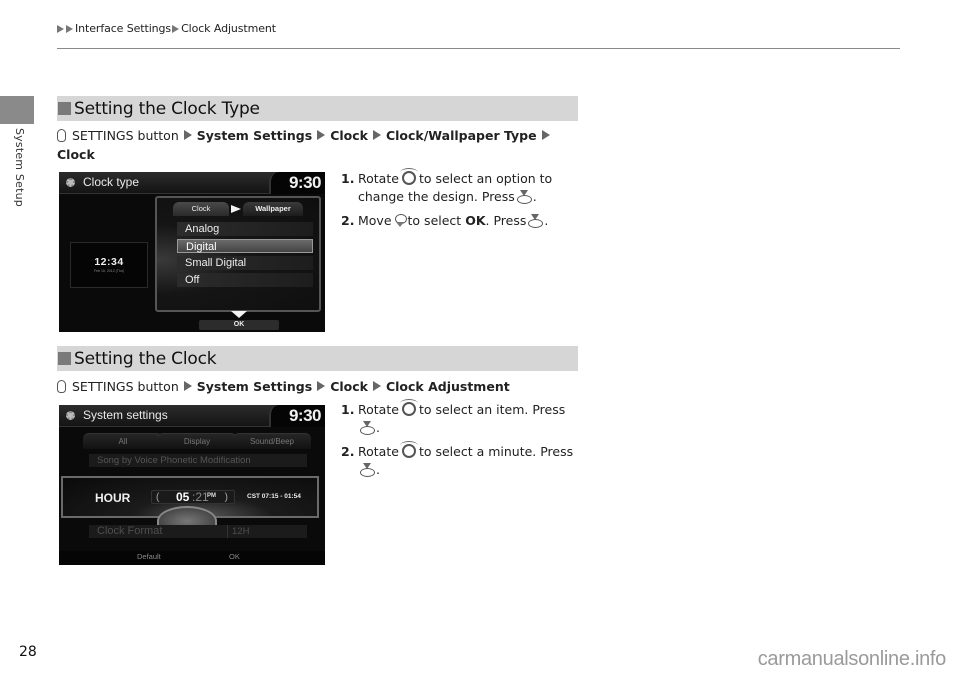 The image size is (960, 678). What do you see at coordinates (461, 418) in the screenshot?
I see `step-item: 1. Rotate to select an item. Press.` at bounding box center [461, 418].